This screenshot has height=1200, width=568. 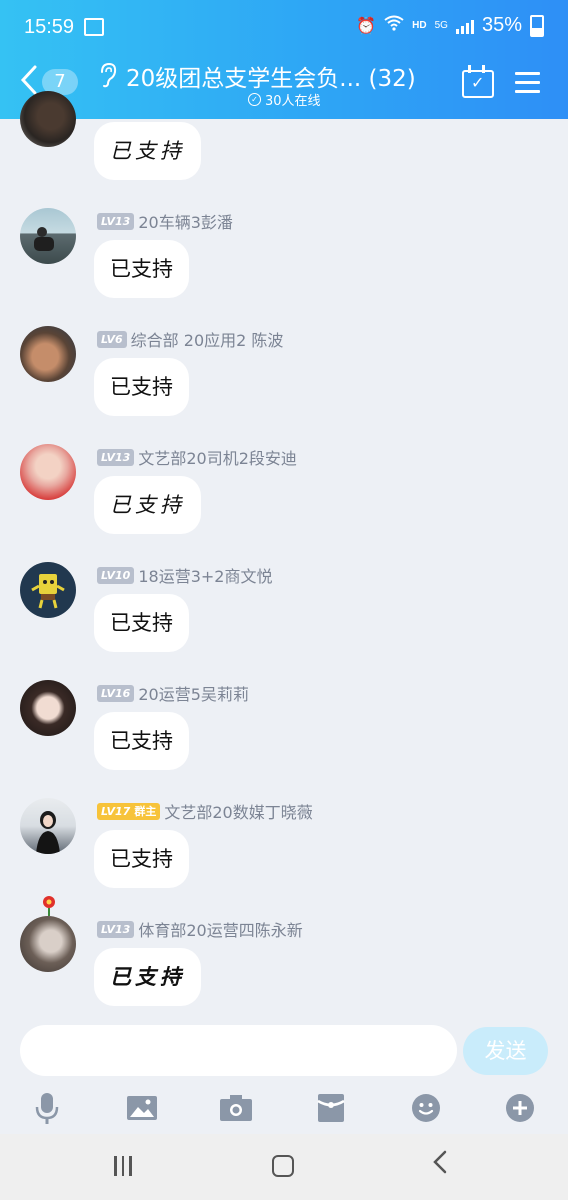 I want to click on sender-row: LV10 18运营3+2商文悦, so click(x=184, y=575).